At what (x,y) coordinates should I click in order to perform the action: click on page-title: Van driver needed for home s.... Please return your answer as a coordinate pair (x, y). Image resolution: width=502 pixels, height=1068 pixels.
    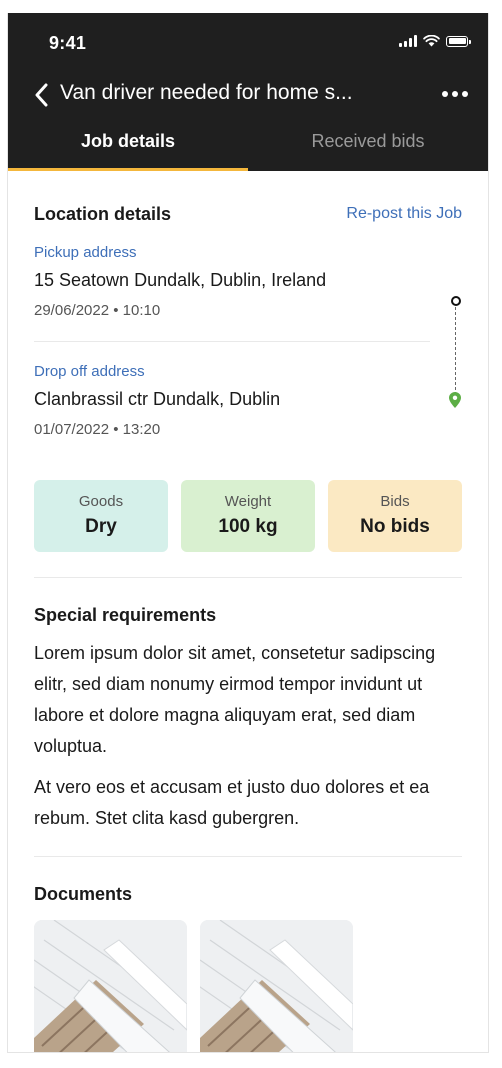
    Looking at the image, I should click on (206, 92).